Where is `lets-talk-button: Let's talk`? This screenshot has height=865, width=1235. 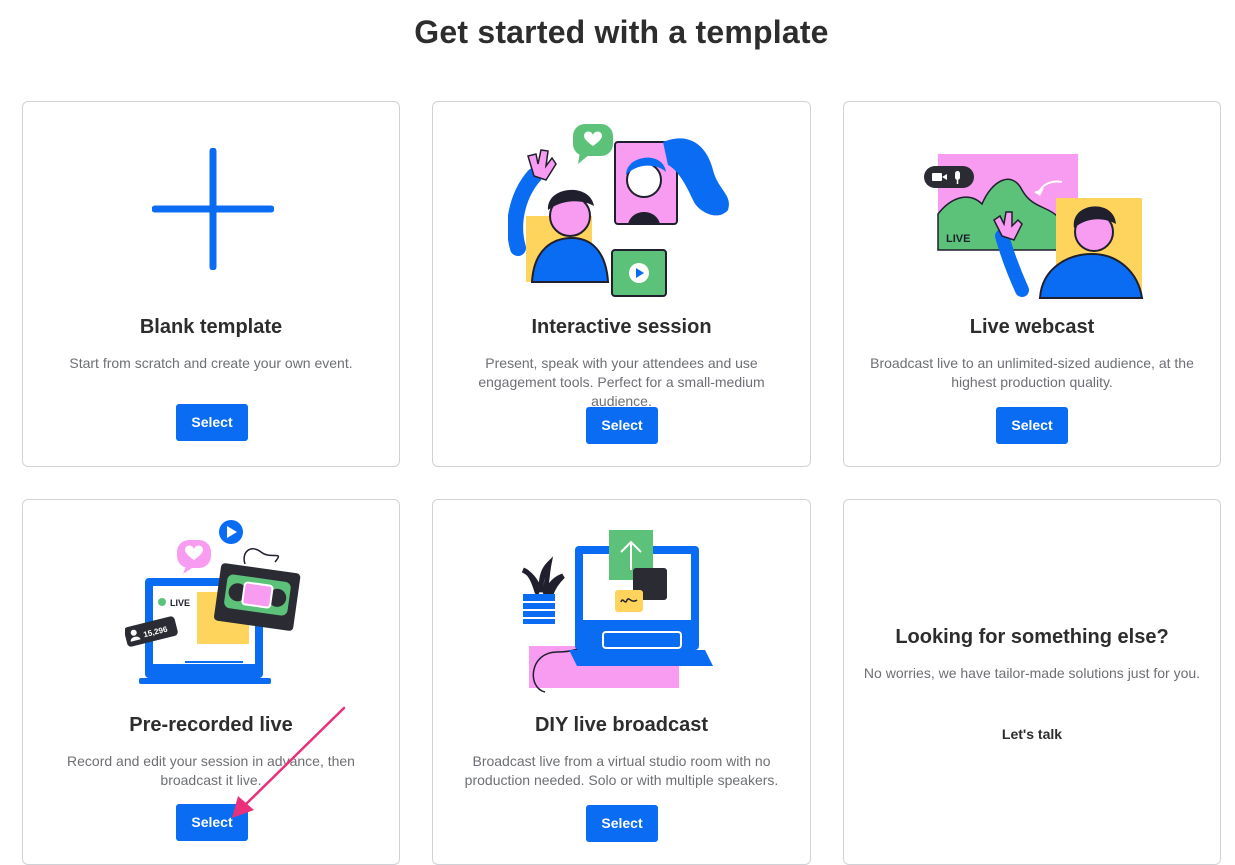 lets-talk-button: Let's talk is located at coordinates (1032, 734).